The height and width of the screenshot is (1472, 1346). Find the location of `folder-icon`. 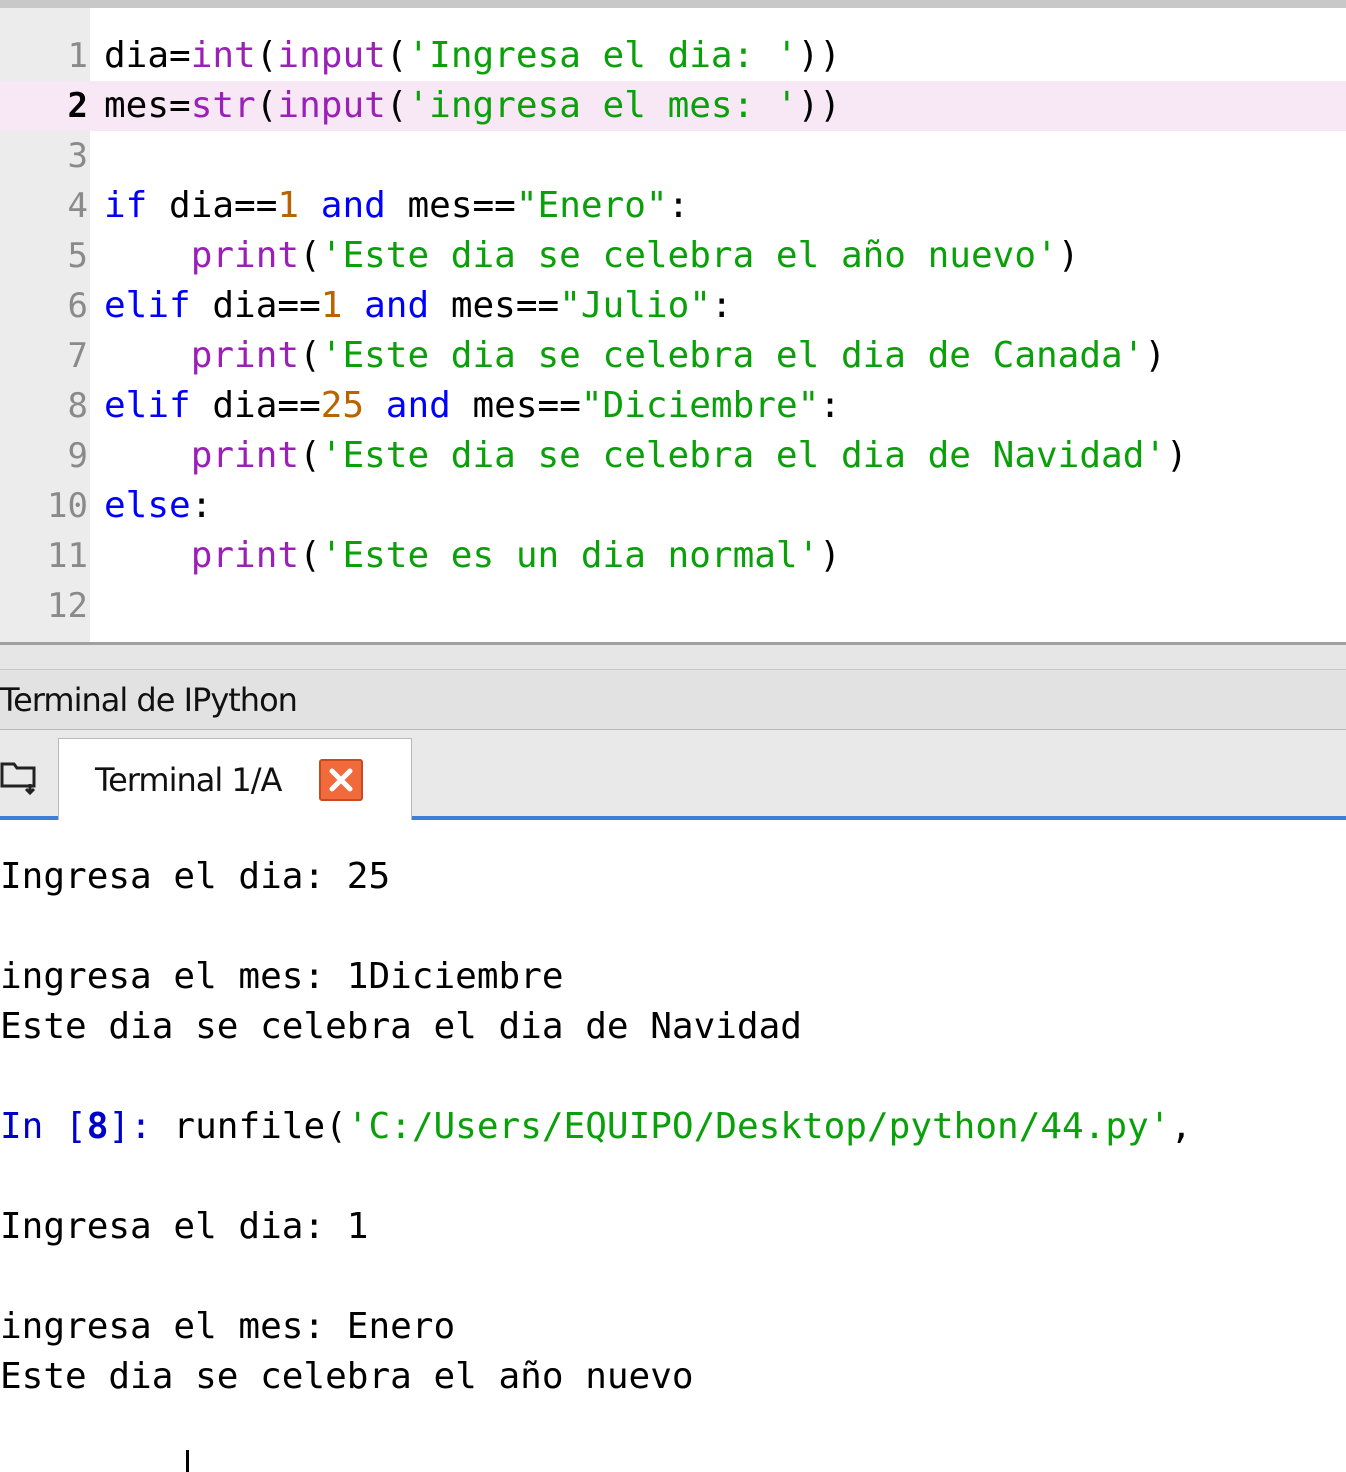

folder-icon is located at coordinates (20, 776).